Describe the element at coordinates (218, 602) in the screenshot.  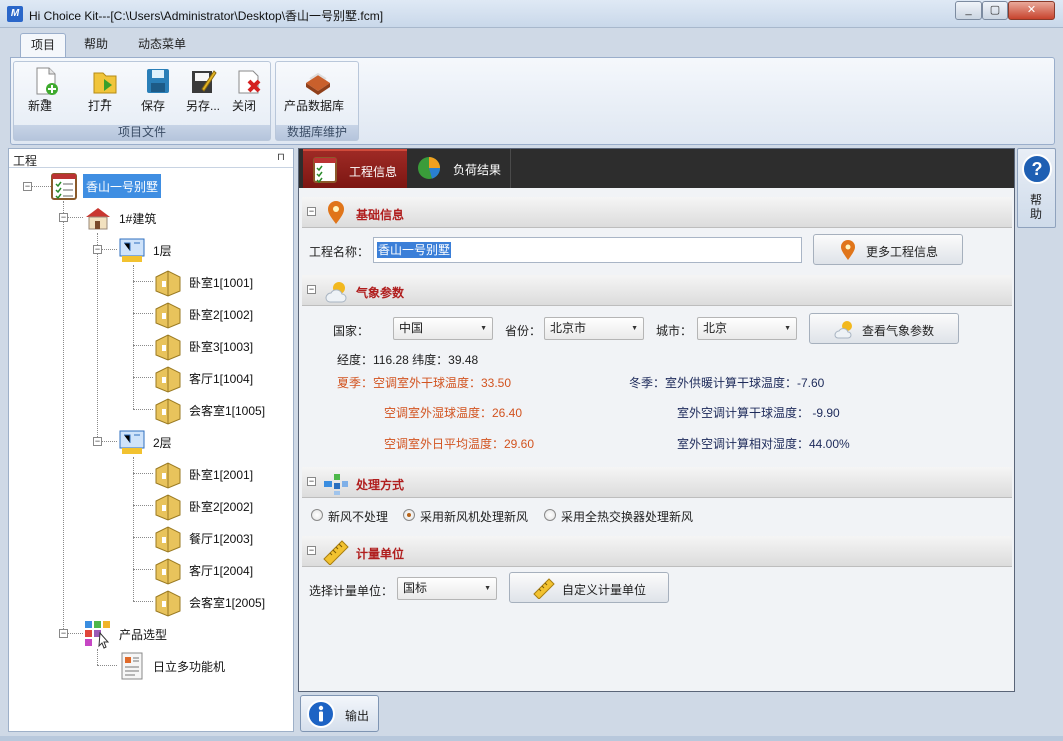
I see `tree-node-room: 会客室1[2005]` at that location.